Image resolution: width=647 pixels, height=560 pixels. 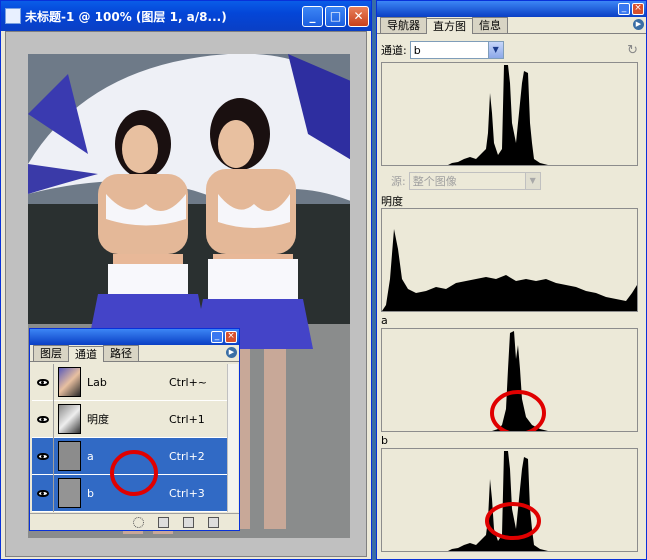 What do you see at coordinates (449, 26) in the screenshot?
I see `tab-histogram: 直方图` at bounding box center [449, 26].